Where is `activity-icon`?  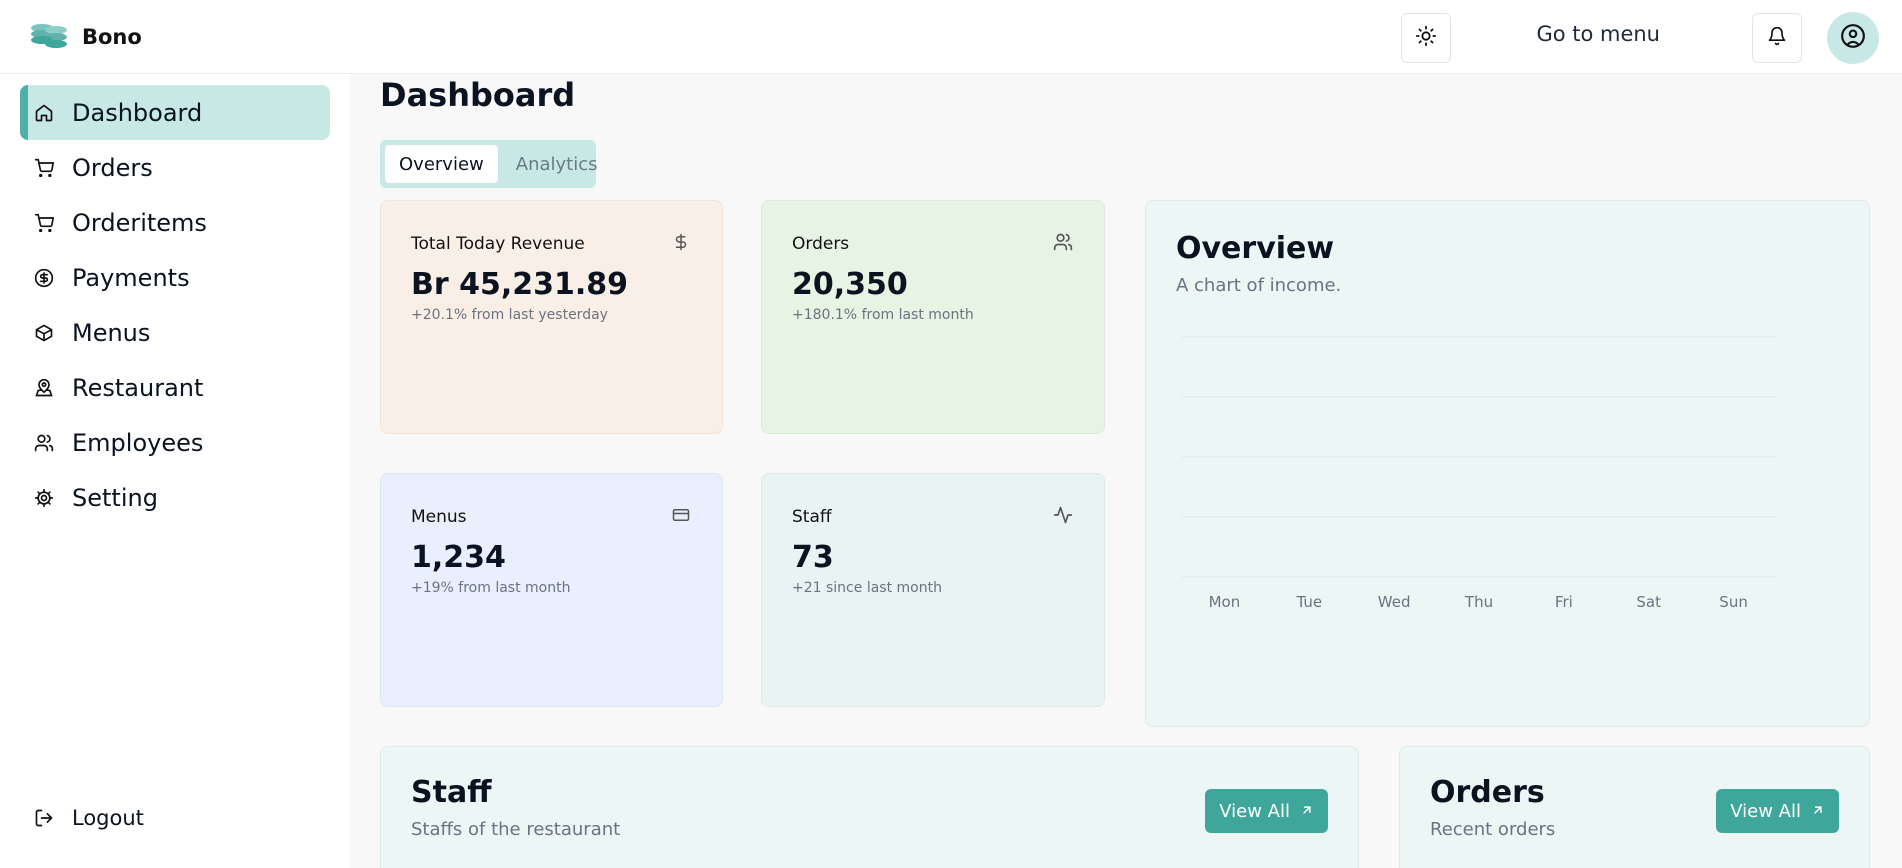 activity-icon is located at coordinates (1063, 515).